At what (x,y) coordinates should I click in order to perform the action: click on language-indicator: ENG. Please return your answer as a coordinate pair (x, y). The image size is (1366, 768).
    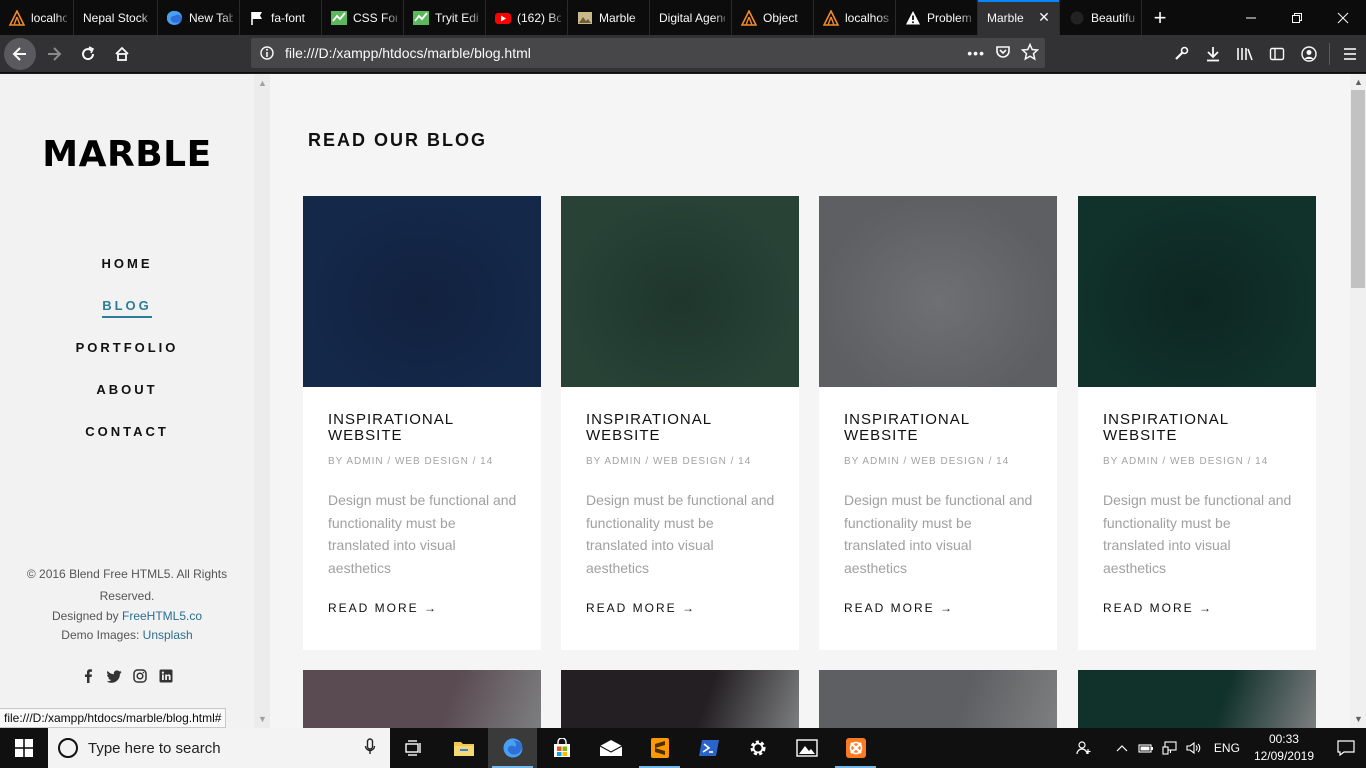
    Looking at the image, I should click on (1227, 748).